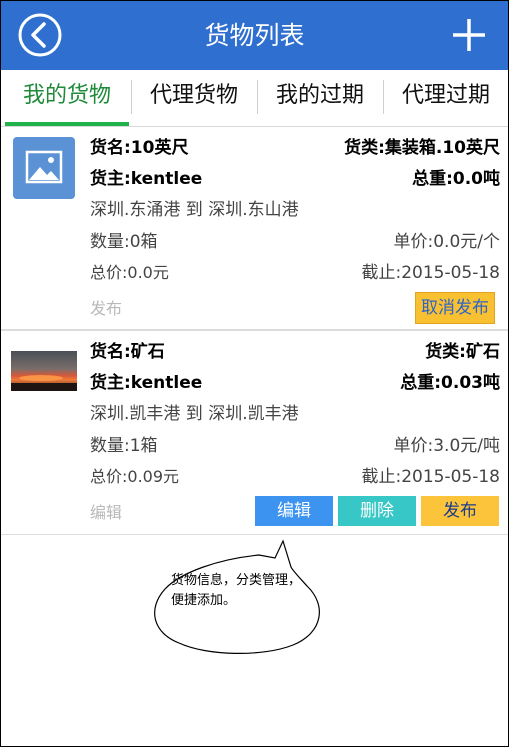 The image size is (509, 747). What do you see at coordinates (129, 272) in the screenshot?
I see `goods-total-price: 总价:0.0元` at bounding box center [129, 272].